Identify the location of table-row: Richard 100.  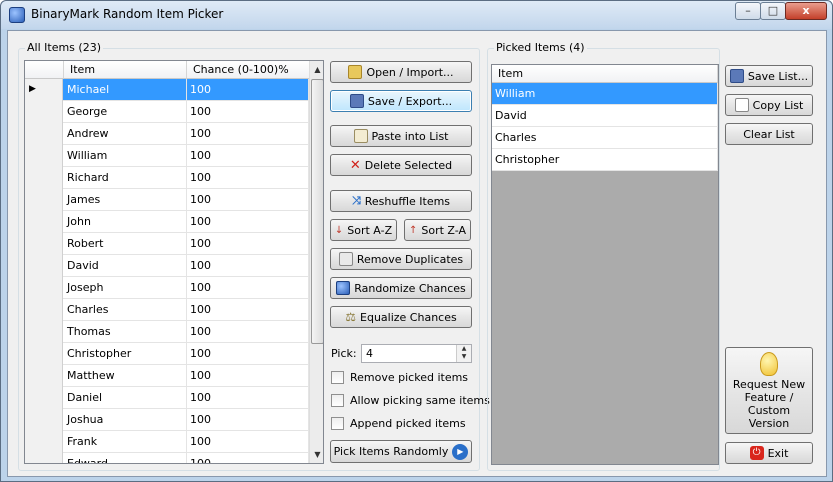
(167, 178).